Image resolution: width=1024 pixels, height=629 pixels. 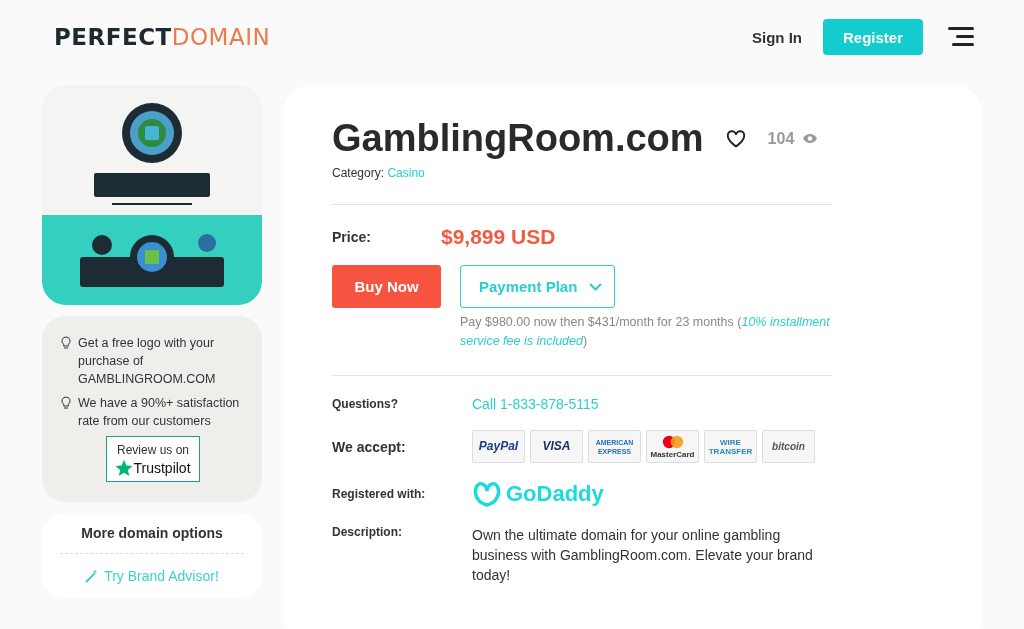 What do you see at coordinates (159, 412) in the screenshot?
I see `tip-text: We have a 90%+ satisfaction rate from our customers` at bounding box center [159, 412].